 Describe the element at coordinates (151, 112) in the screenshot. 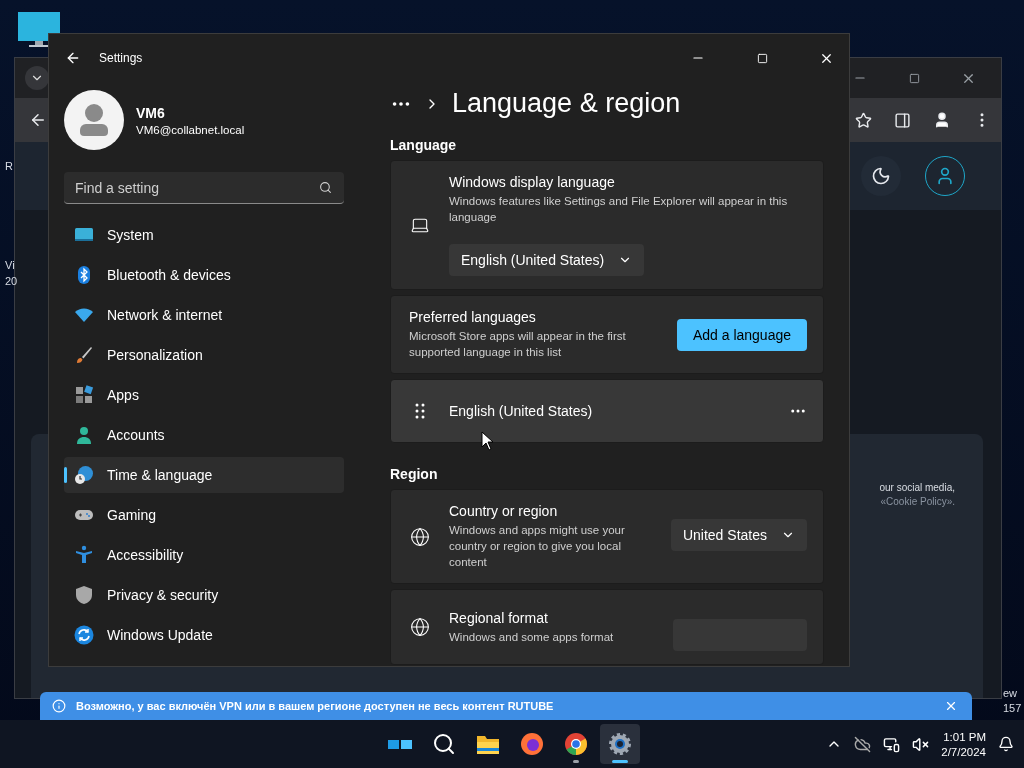

I see `user-name: VM6` at that location.